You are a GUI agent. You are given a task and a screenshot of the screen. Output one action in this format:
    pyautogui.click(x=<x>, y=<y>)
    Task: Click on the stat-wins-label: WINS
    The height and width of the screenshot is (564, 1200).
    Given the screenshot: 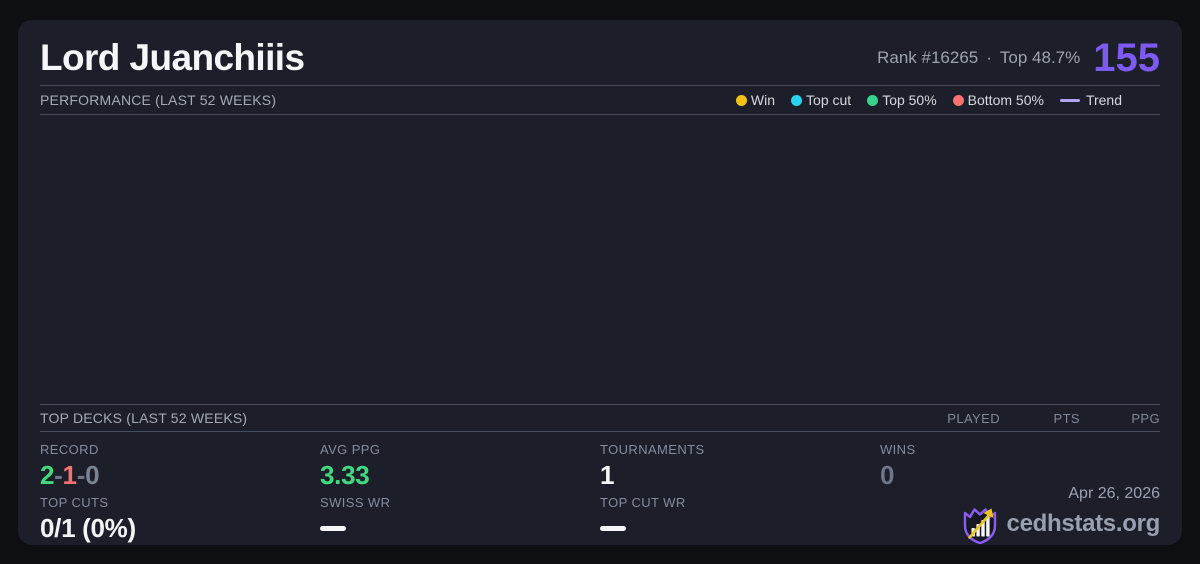 What is the action you would take?
    pyautogui.click(x=898, y=449)
    